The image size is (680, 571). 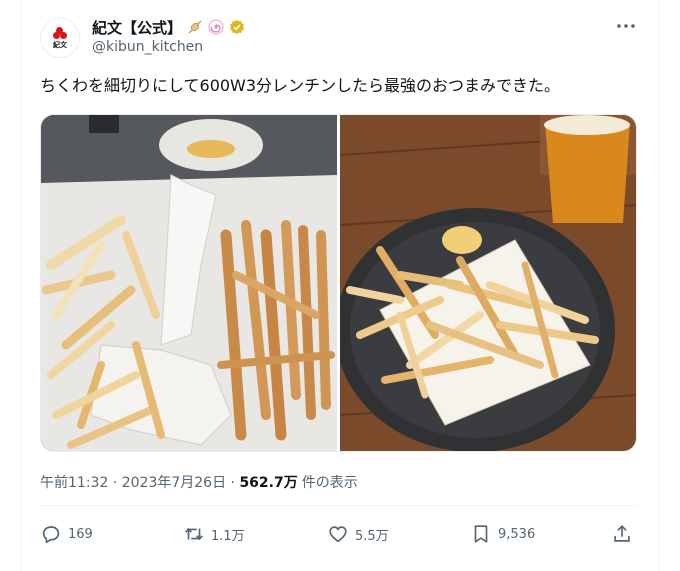 What do you see at coordinates (216, 27) in the screenshot?
I see `naruto-icon` at bounding box center [216, 27].